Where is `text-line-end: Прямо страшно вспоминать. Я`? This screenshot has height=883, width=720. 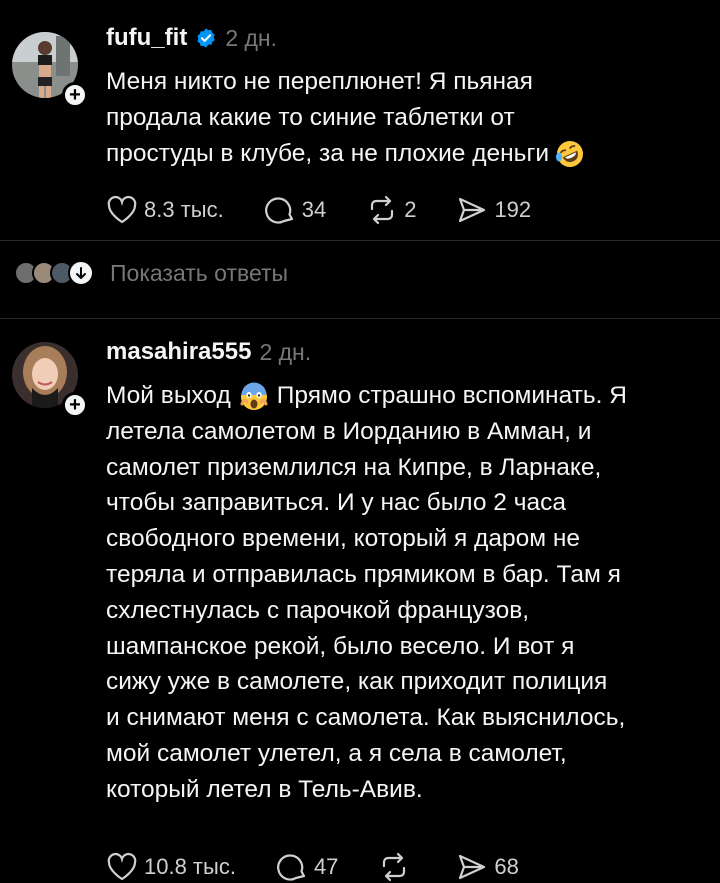 text-line-end: Прямо страшно вспоминать. Я is located at coordinates (451, 395).